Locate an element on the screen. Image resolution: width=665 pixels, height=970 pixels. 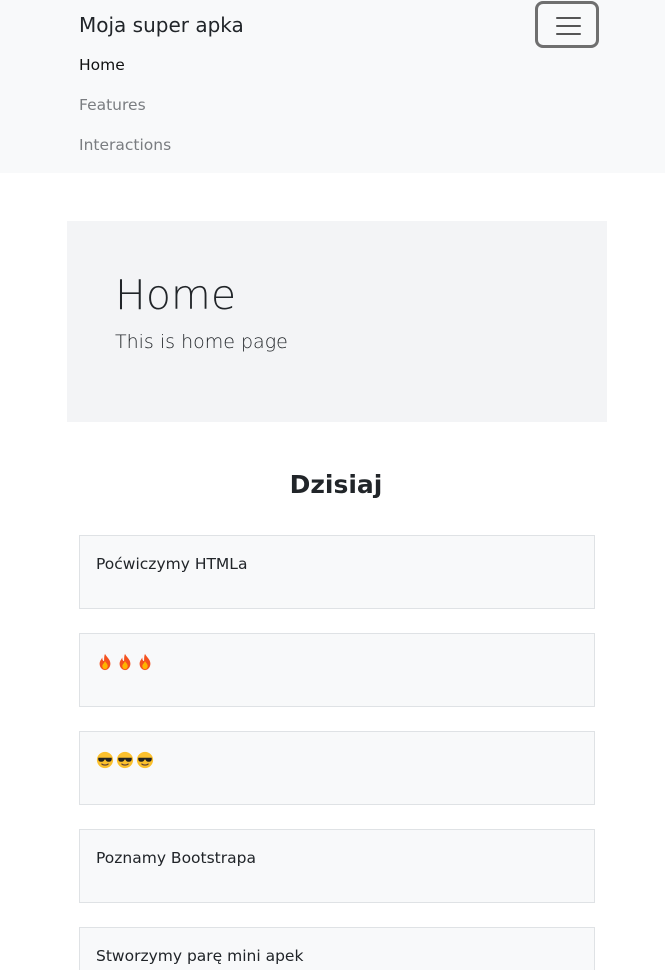
card-item: Poznamy Bootstrapa is located at coordinates (337, 866).